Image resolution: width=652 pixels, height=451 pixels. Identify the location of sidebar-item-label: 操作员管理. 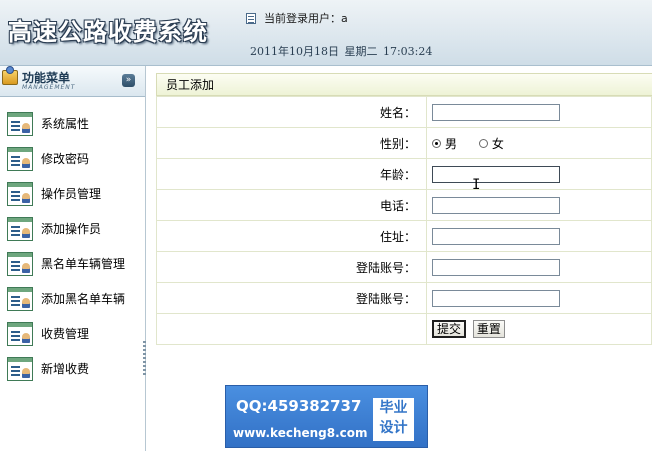
(71, 194).